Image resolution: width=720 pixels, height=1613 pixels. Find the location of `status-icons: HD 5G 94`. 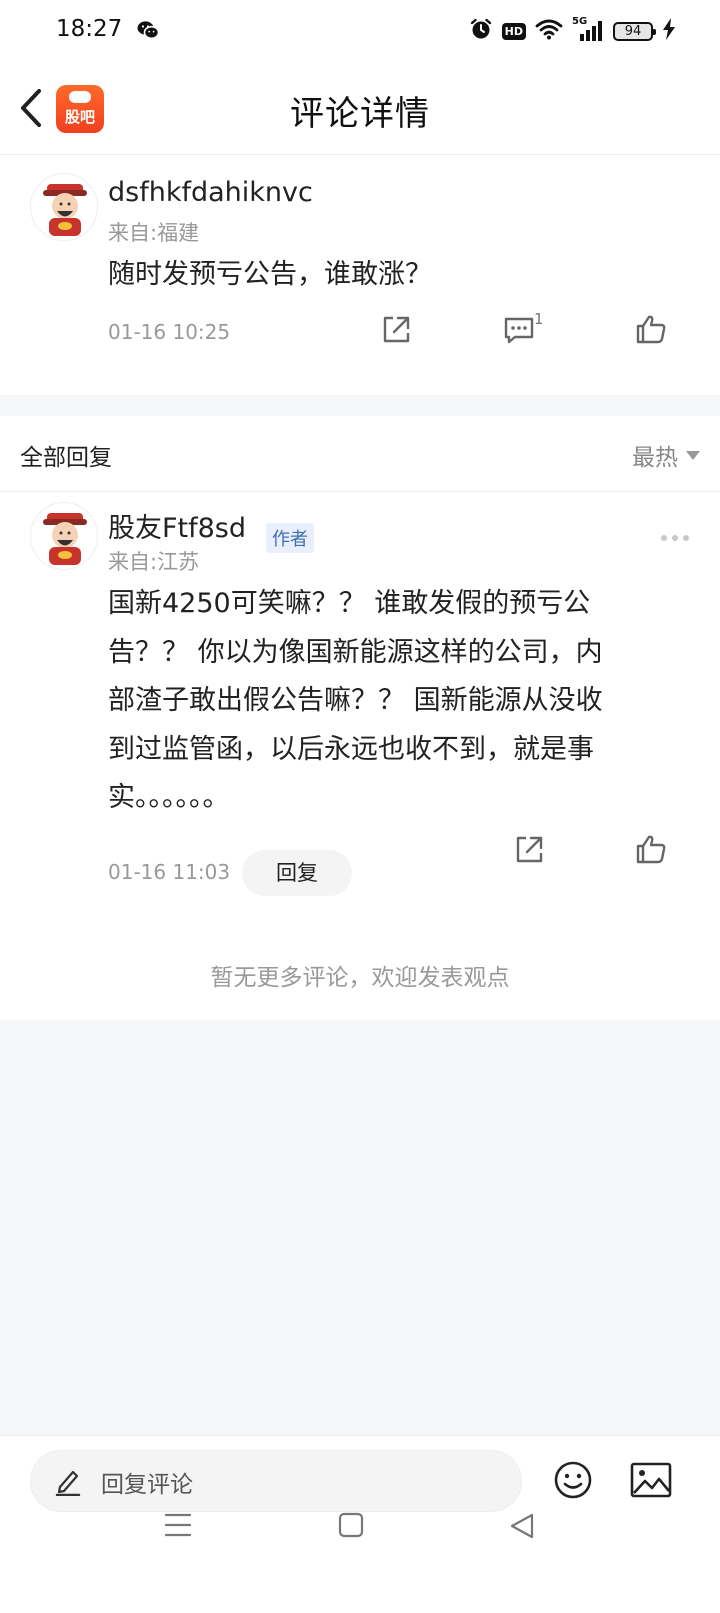

status-icons: HD 5G 94 is located at coordinates (572, 30).